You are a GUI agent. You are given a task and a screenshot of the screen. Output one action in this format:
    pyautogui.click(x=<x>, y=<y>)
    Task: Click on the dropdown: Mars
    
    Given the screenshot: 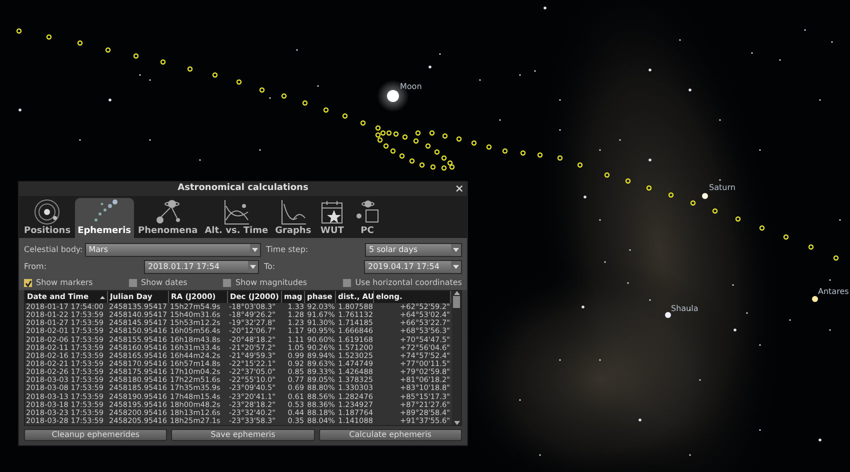 What is the action you would take?
    pyautogui.click(x=172, y=250)
    